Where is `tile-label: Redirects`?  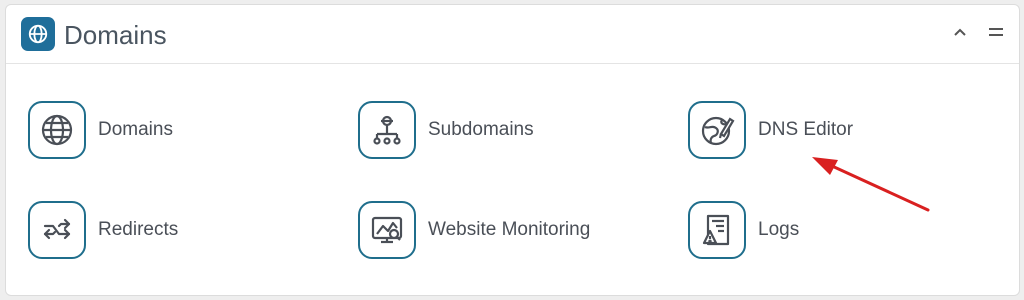 tile-label: Redirects is located at coordinates (138, 229).